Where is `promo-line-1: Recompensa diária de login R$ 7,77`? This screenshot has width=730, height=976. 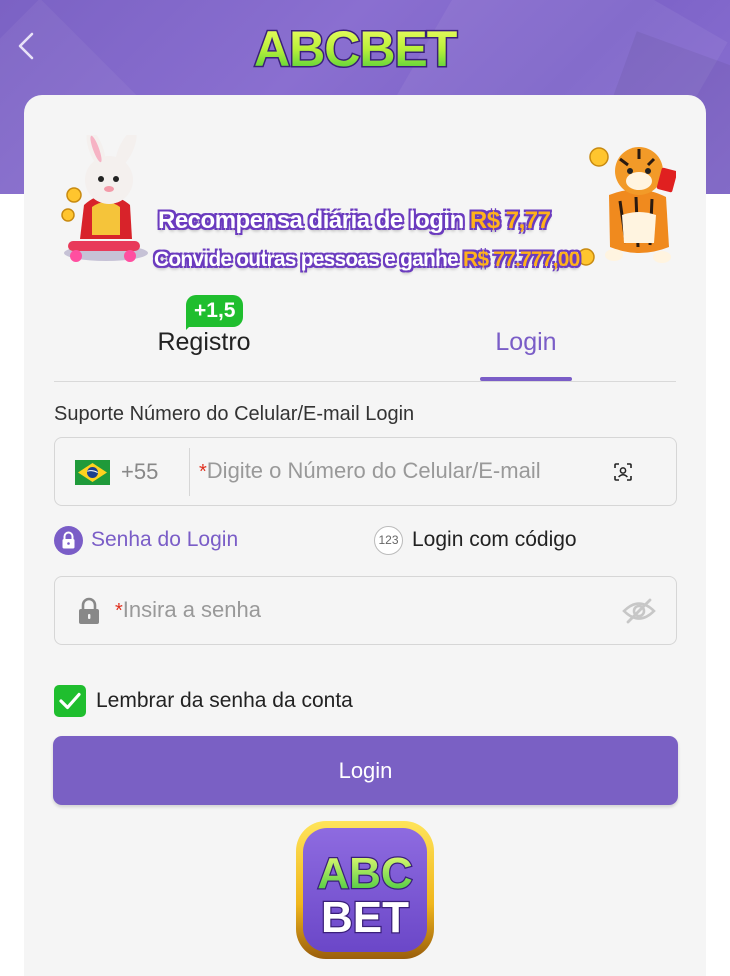
promo-line-1: Recompensa diária de login R$ 7,77 is located at coordinates (354, 221).